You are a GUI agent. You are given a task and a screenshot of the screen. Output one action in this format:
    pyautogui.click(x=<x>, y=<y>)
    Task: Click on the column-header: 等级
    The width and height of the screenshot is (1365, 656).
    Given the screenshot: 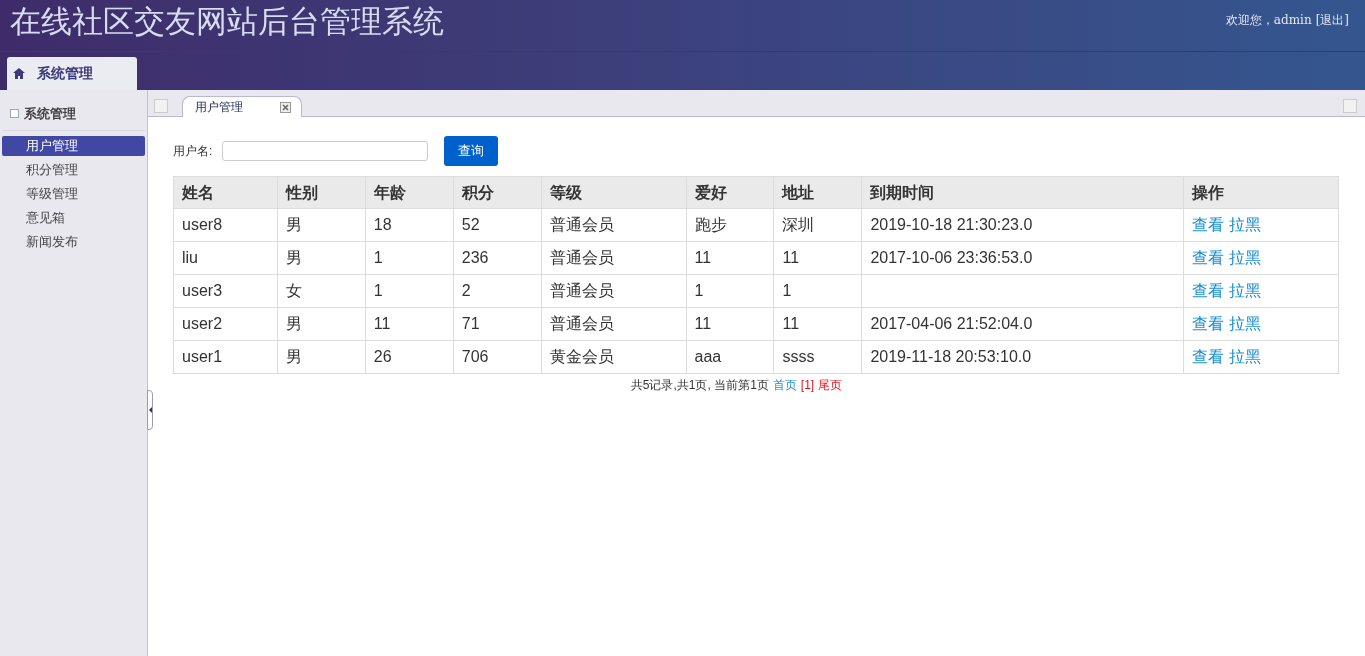 What is the action you would take?
    pyautogui.click(x=614, y=192)
    